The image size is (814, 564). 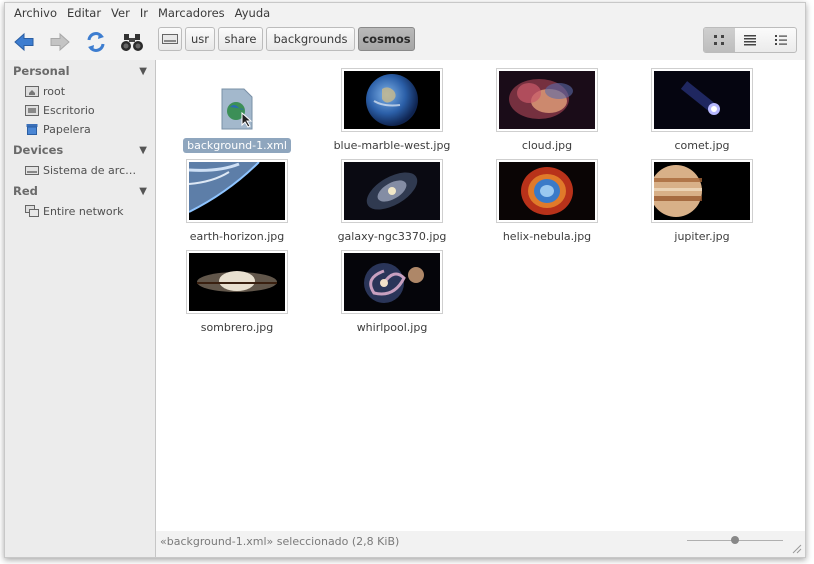 What do you see at coordinates (735, 540) in the screenshot?
I see `zoom-slider-handle` at bounding box center [735, 540].